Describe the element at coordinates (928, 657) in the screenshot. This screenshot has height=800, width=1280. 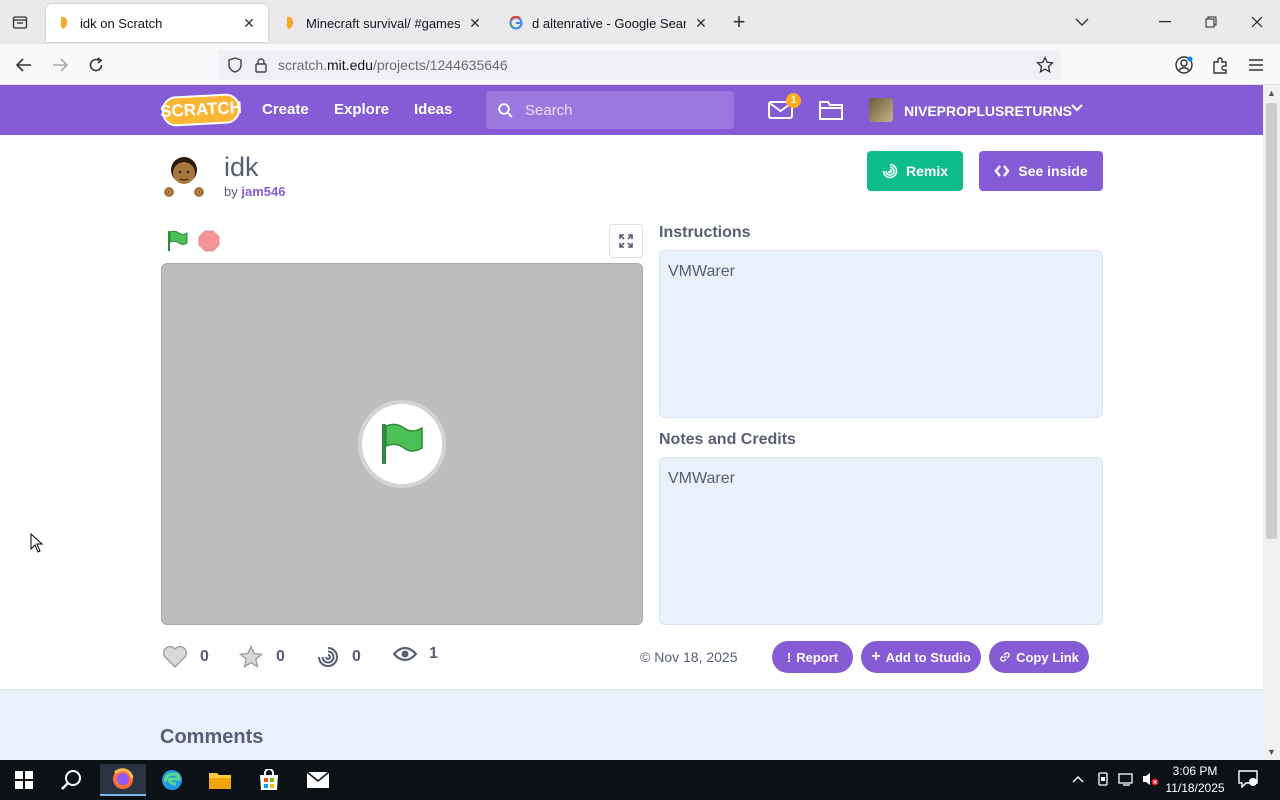
I see `add-to-studio-label: Add to Studio` at that location.